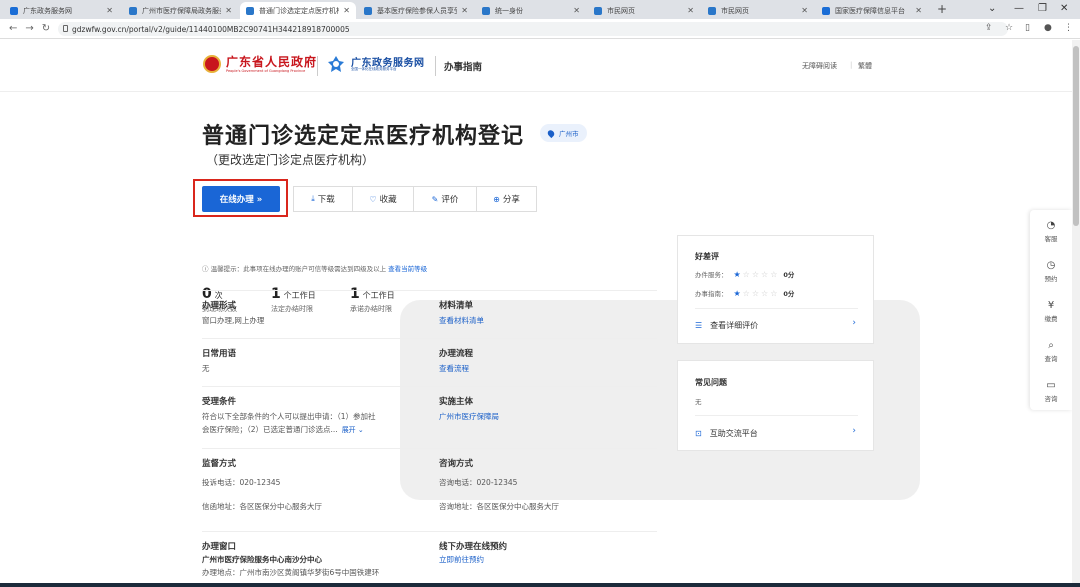 The height and width of the screenshot is (587, 1080). Describe the element at coordinates (1051, 271) in the screenshot. I see `sidebar-item-booking: ◷ 预约` at that location.